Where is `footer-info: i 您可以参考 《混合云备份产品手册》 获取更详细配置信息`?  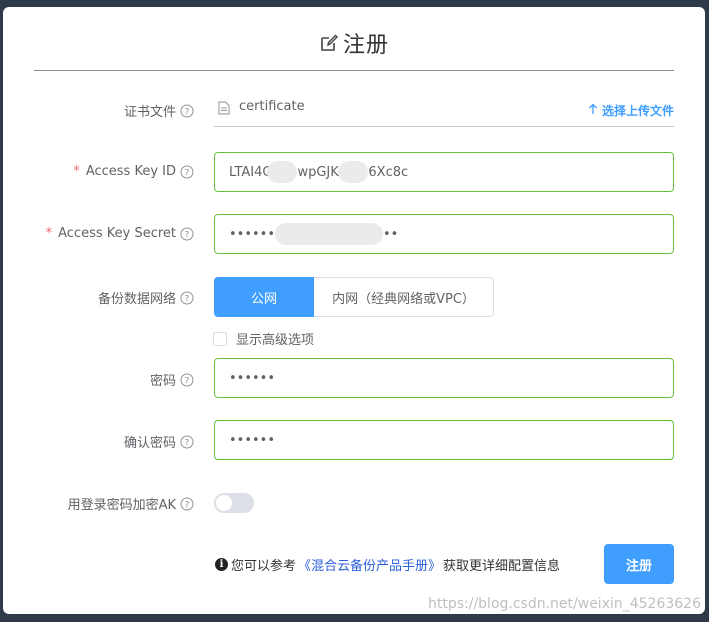 footer-info: i 您可以参考 《混合云备份产品手册》 获取更详细配置信息 is located at coordinates (387, 564).